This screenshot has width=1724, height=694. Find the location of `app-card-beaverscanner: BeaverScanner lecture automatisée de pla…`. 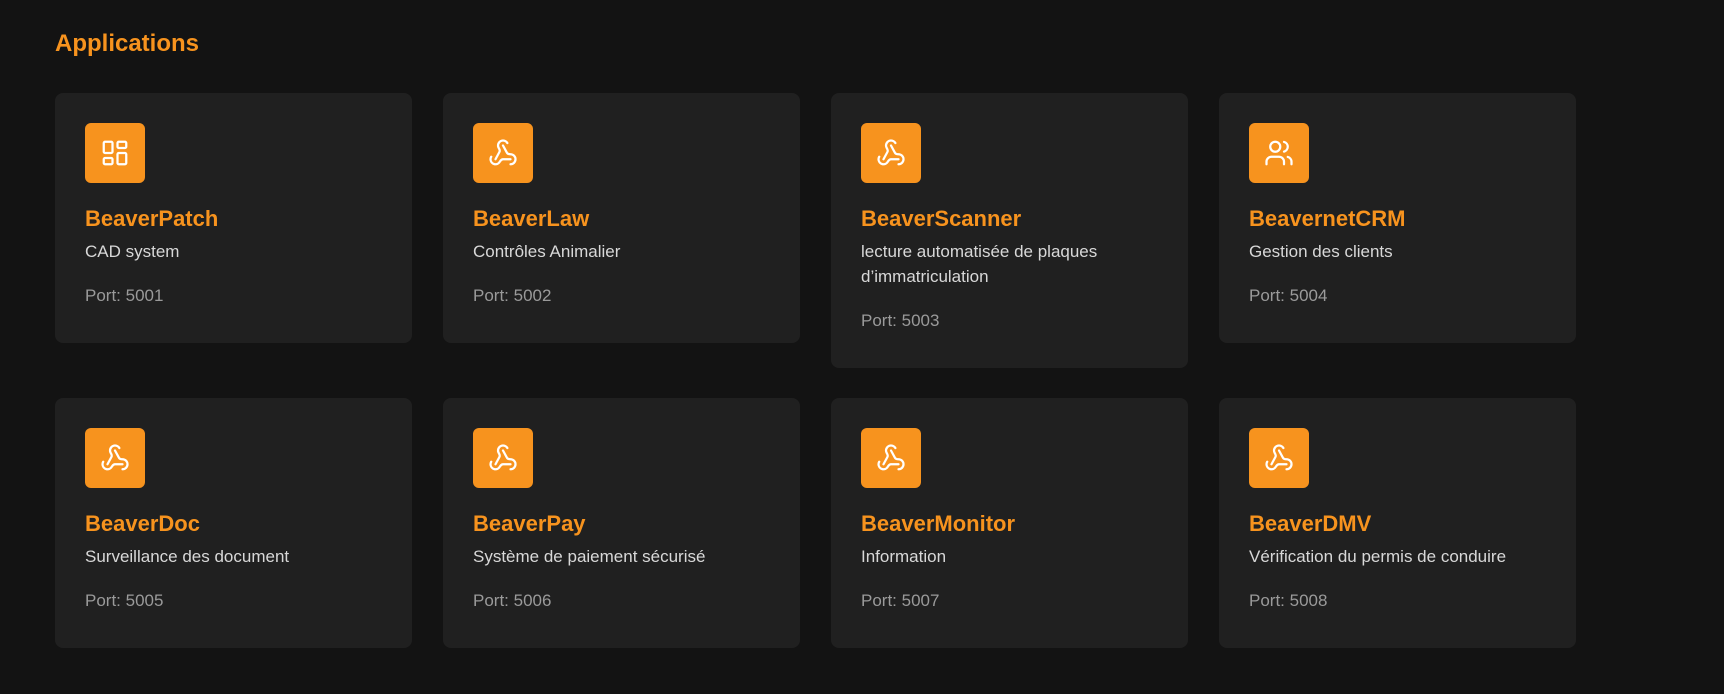

app-card-beaverscanner: BeaverScanner lecture automatisée de pla… is located at coordinates (1009, 230).